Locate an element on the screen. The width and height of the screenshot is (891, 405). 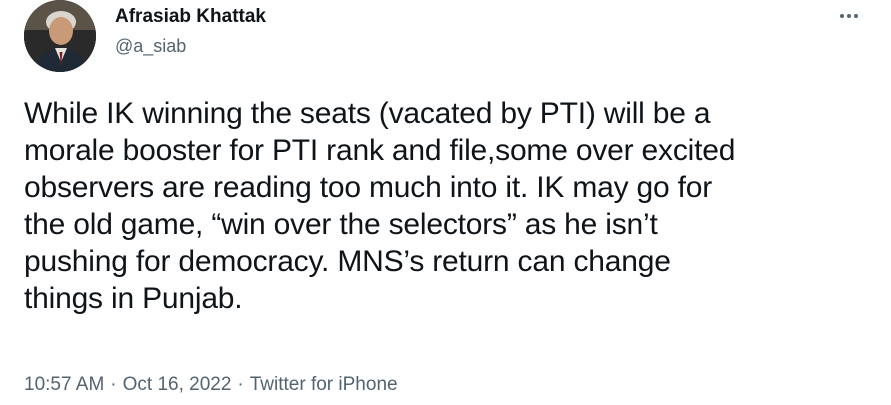
author-handle: @a_siab is located at coordinates (150, 46).